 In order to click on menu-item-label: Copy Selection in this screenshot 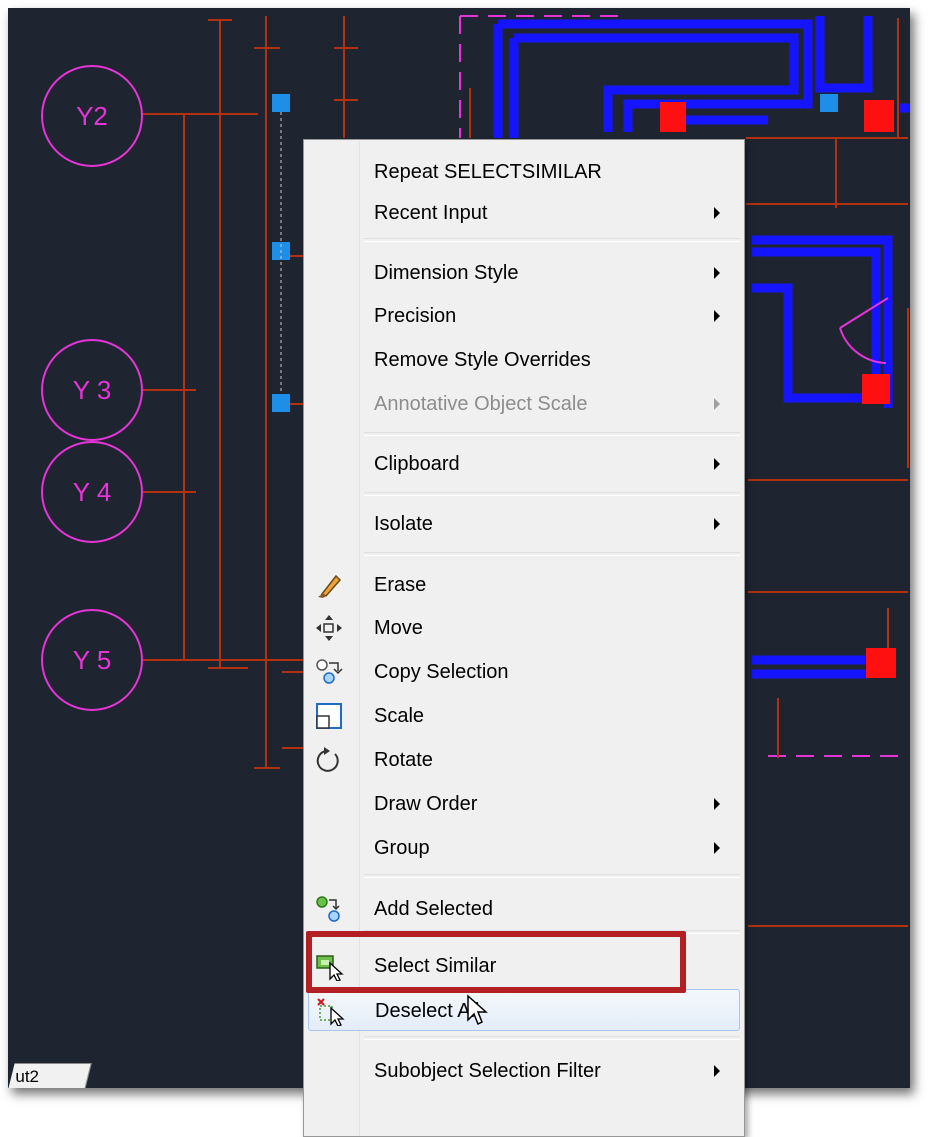, I will do `click(441, 672)`.